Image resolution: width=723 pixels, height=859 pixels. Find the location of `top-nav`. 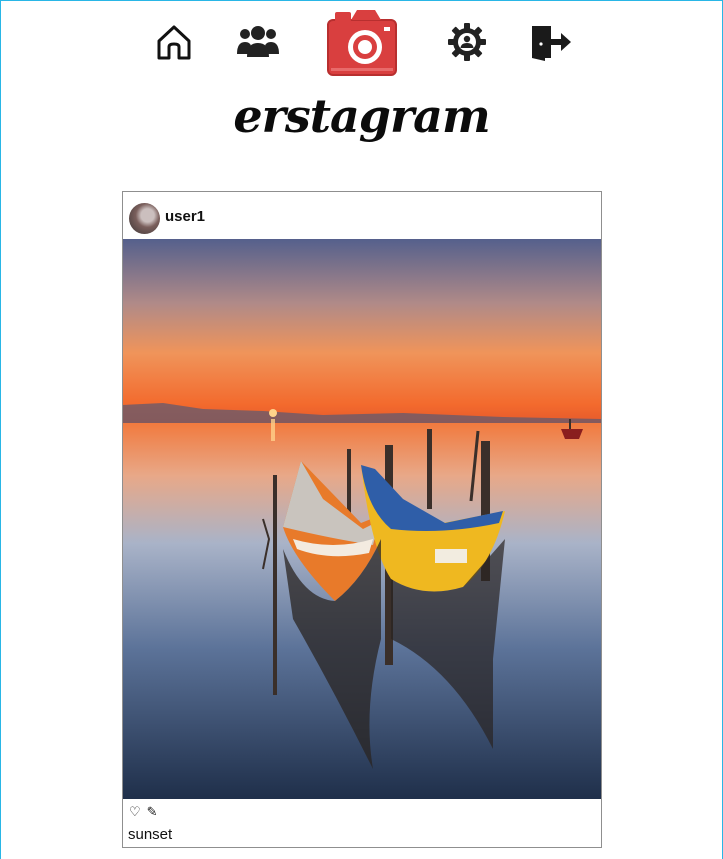

top-nav is located at coordinates (361, 41).